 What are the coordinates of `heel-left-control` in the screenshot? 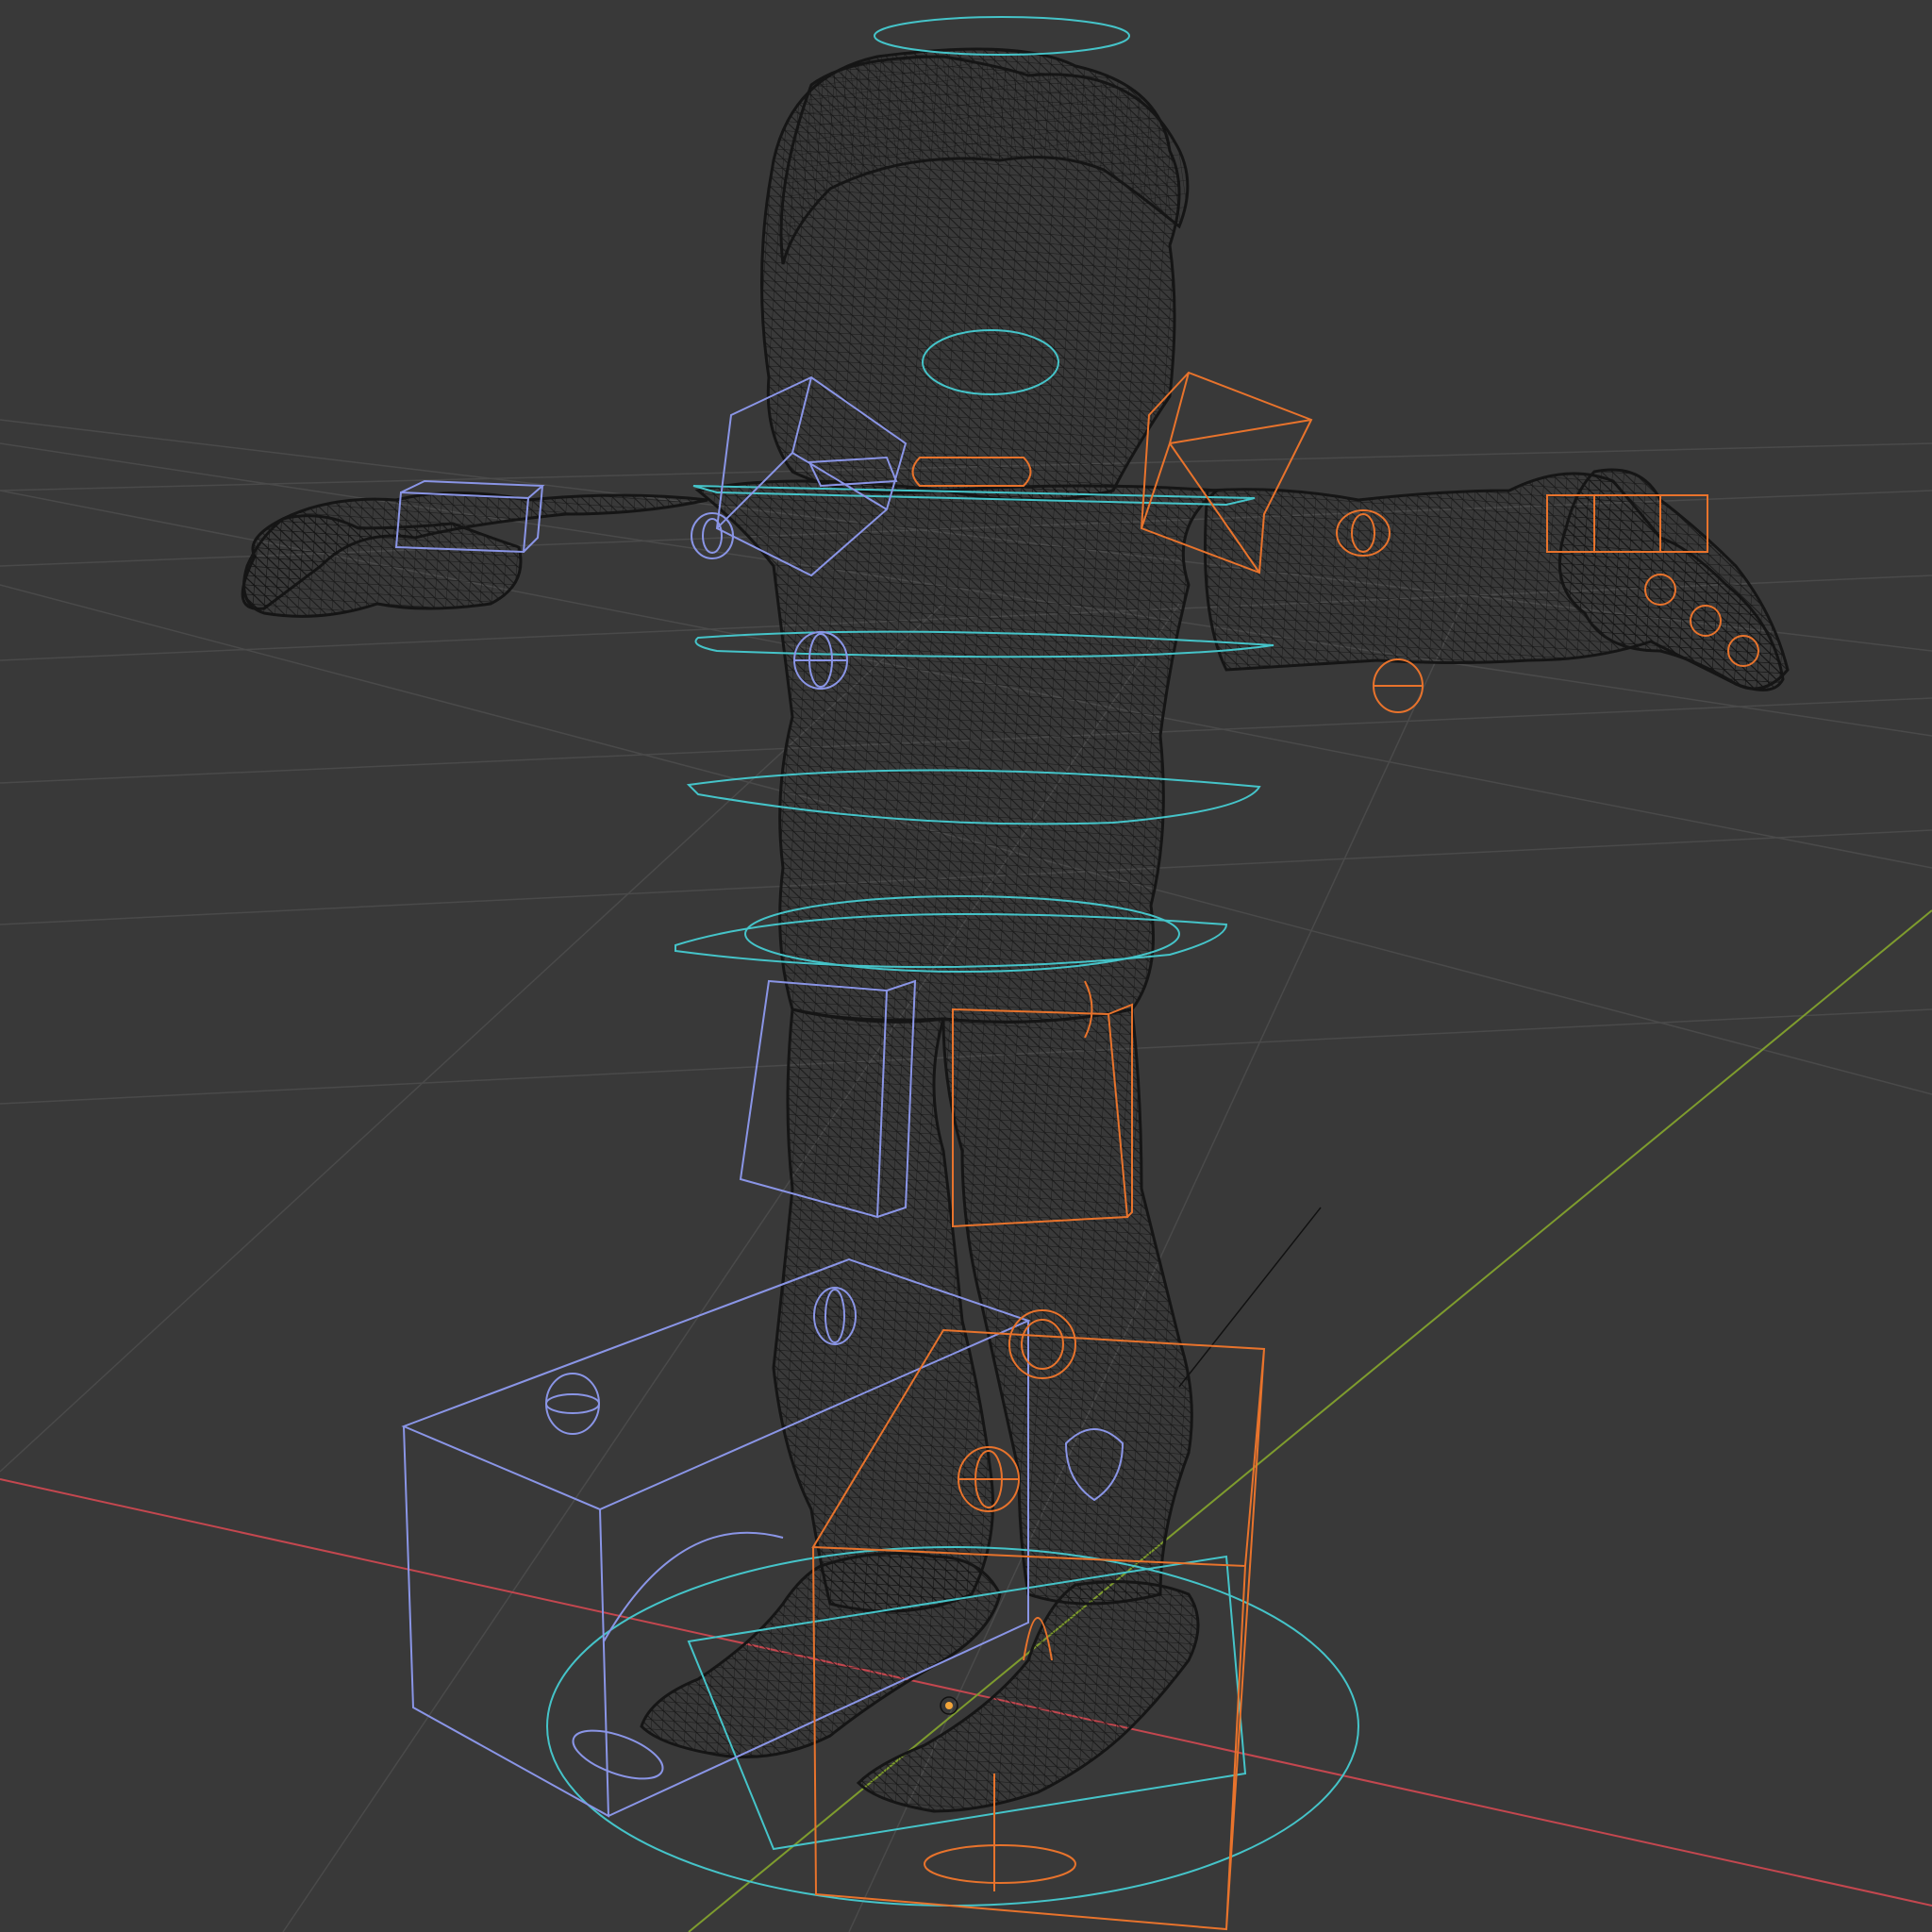 It's located at (693, 1586).